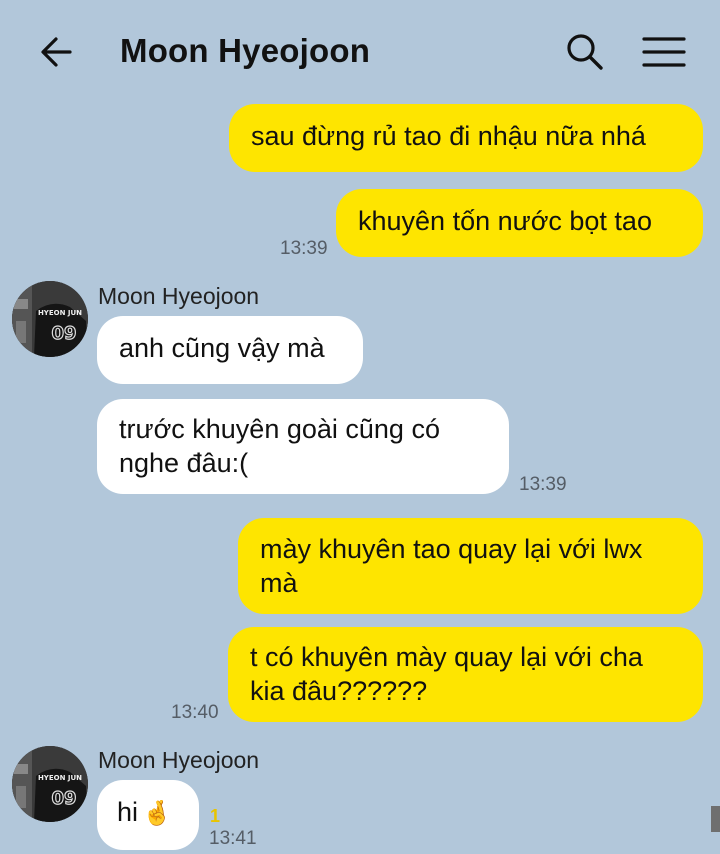  Describe the element at coordinates (470, 566) in the screenshot. I see `message-bubble-sent: mày khuyên tao quay lại với lwx mà` at that location.